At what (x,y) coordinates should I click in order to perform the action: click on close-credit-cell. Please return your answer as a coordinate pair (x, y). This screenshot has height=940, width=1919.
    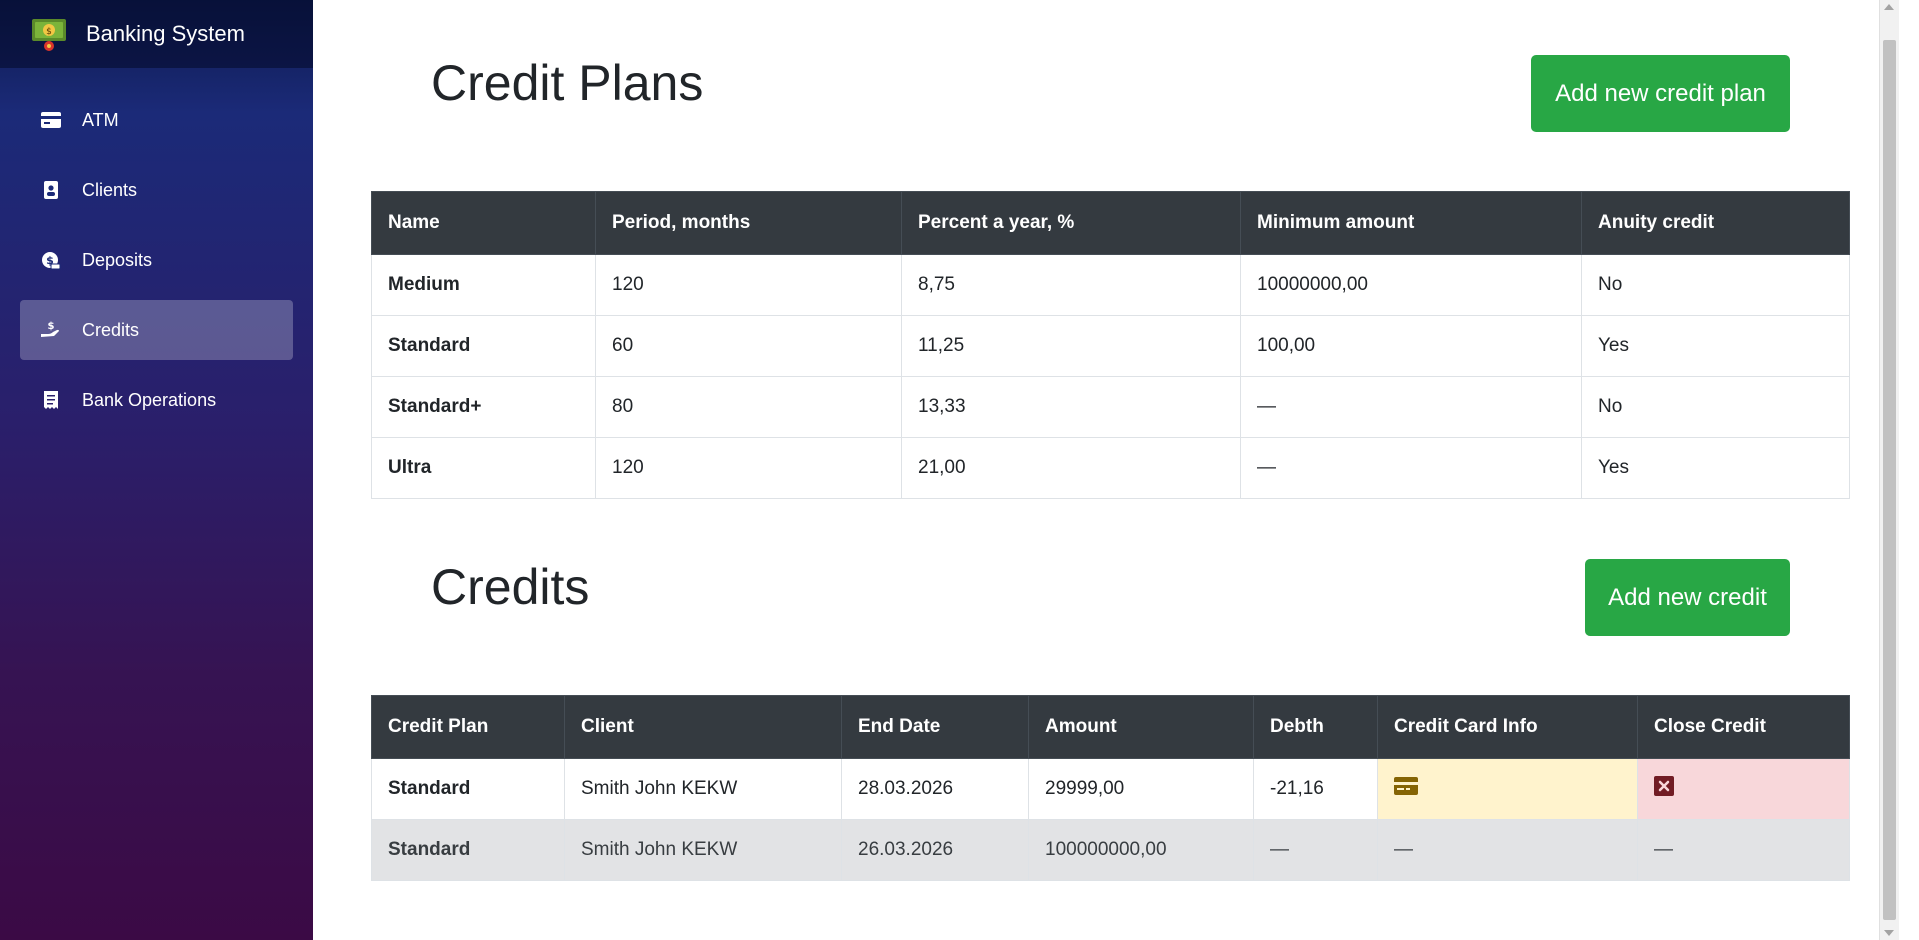
    Looking at the image, I should click on (1743, 789).